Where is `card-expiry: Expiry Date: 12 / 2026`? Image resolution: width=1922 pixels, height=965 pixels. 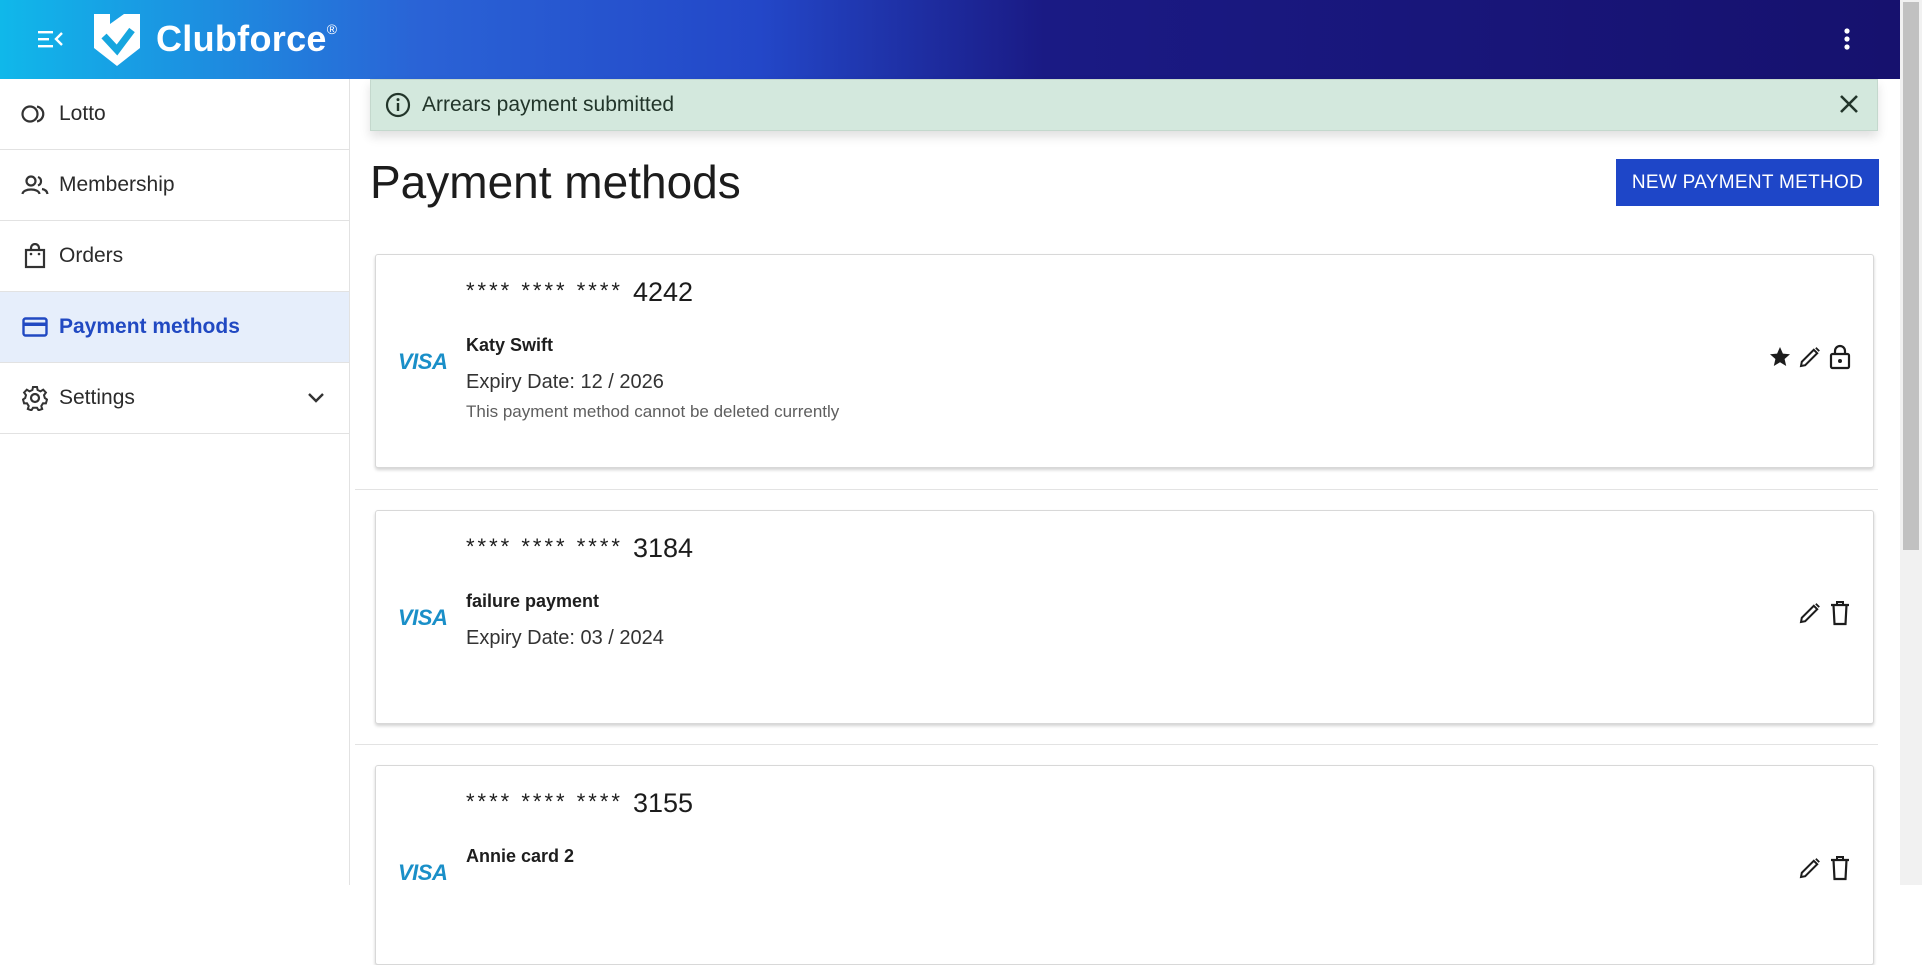 card-expiry: Expiry Date: 12 / 2026 is located at coordinates (565, 382).